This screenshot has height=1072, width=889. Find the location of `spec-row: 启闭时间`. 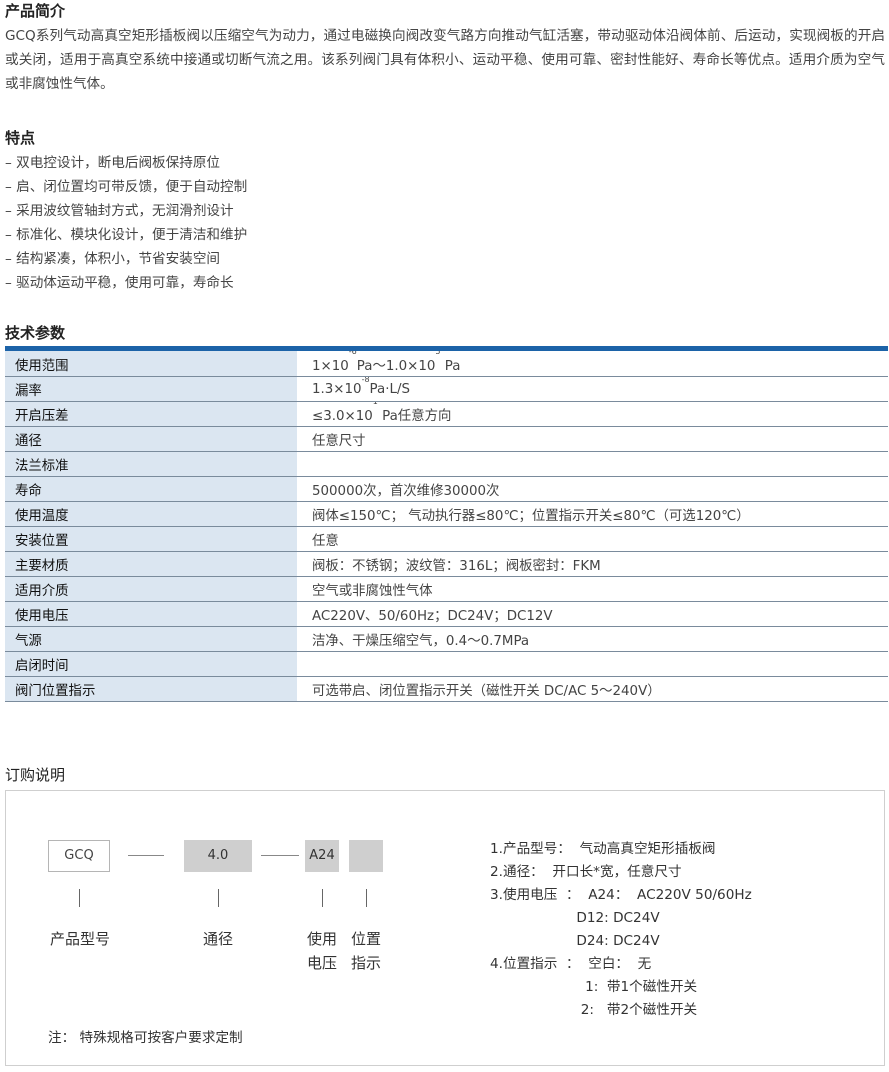

spec-row: 启闭时间 is located at coordinates (446, 664).